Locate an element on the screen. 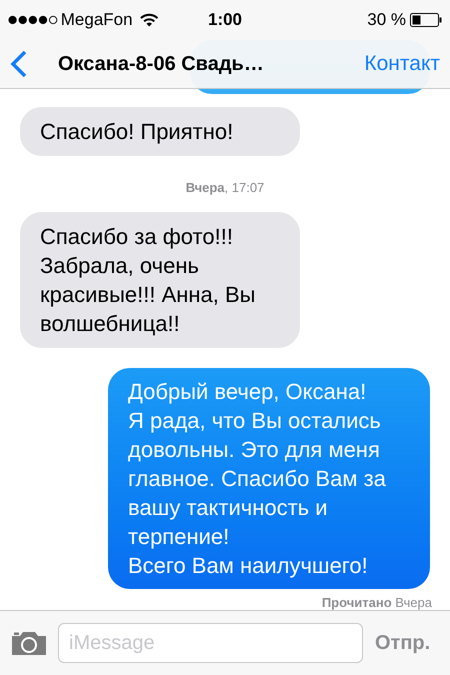 This screenshot has width=450, height=675. message-bubble: Спасибо! Приятно! is located at coordinates (160, 131).